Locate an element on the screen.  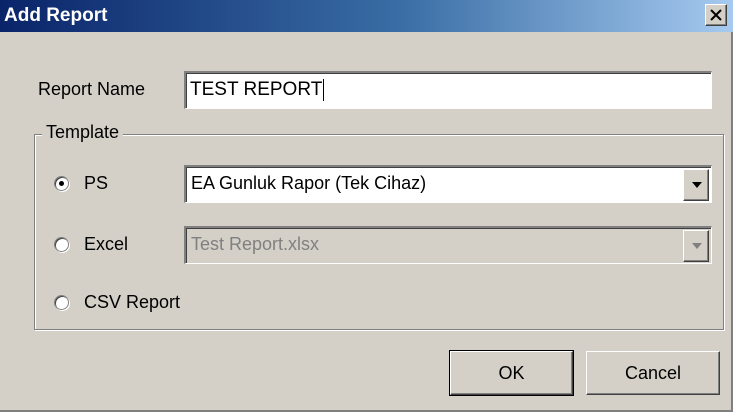
excel-template-dropdown-button is located at coordinates (696, 246).